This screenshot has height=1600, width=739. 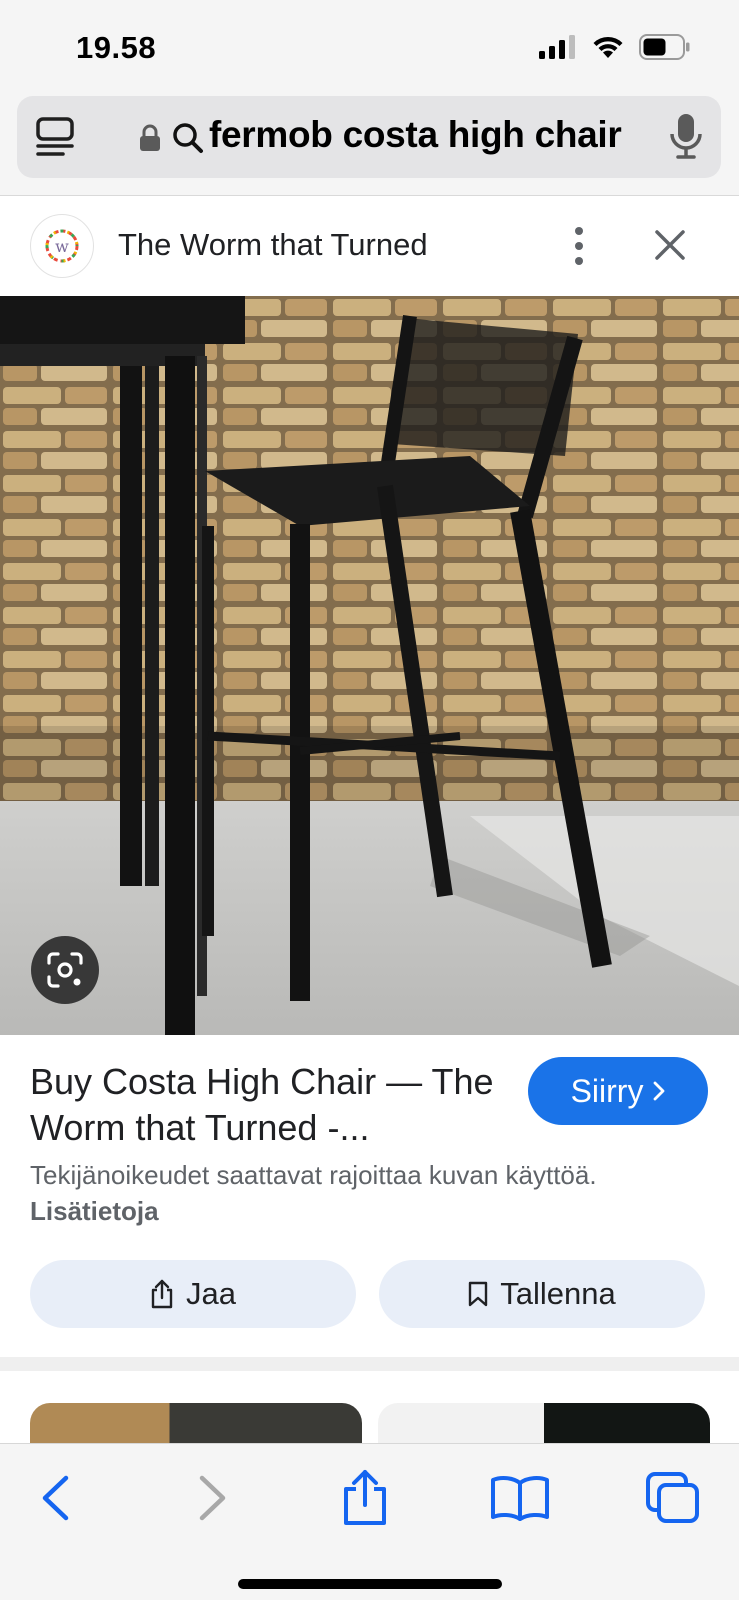 I want to click on status-bar: 19.58, so click(x=369, y=48).